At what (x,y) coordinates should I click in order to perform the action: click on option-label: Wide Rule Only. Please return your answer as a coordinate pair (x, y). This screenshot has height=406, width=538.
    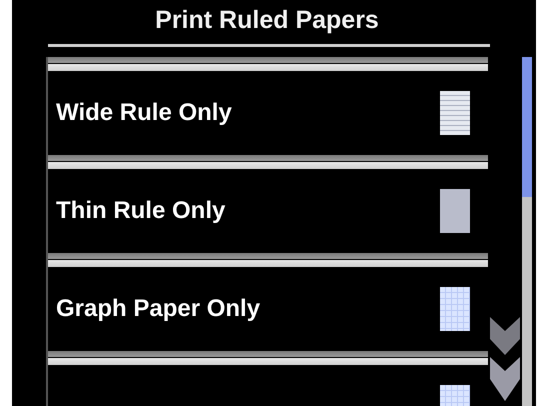
    Looking at the image, I should click on (144, 113).